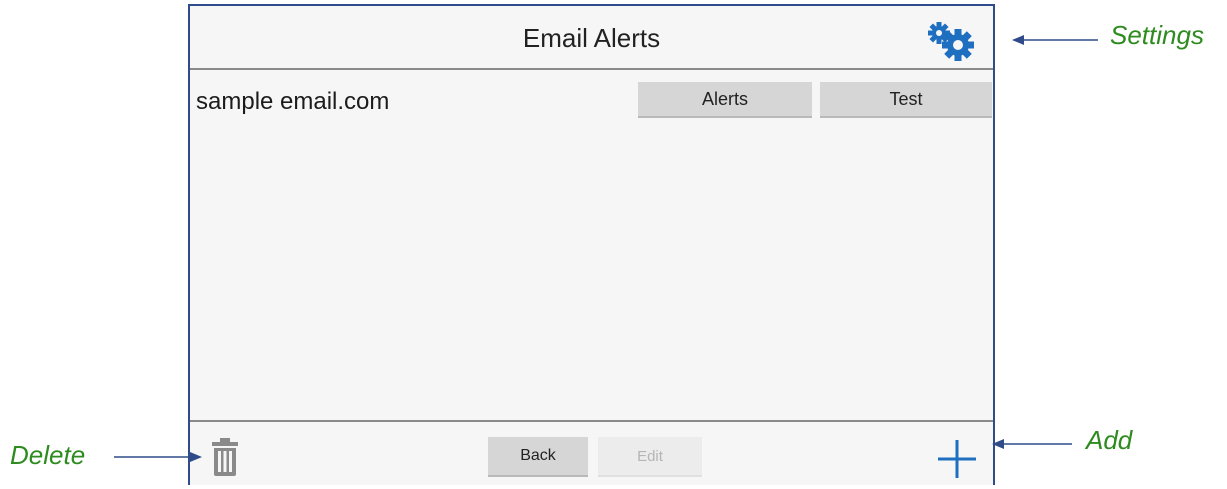 Image resolution: width=1227 pixels, height=489 pixels. What do you see at coordinates (1157, 35) in the screenshot?
I see `settings-callout-label: Settings` at bounding box center [1157, 35].